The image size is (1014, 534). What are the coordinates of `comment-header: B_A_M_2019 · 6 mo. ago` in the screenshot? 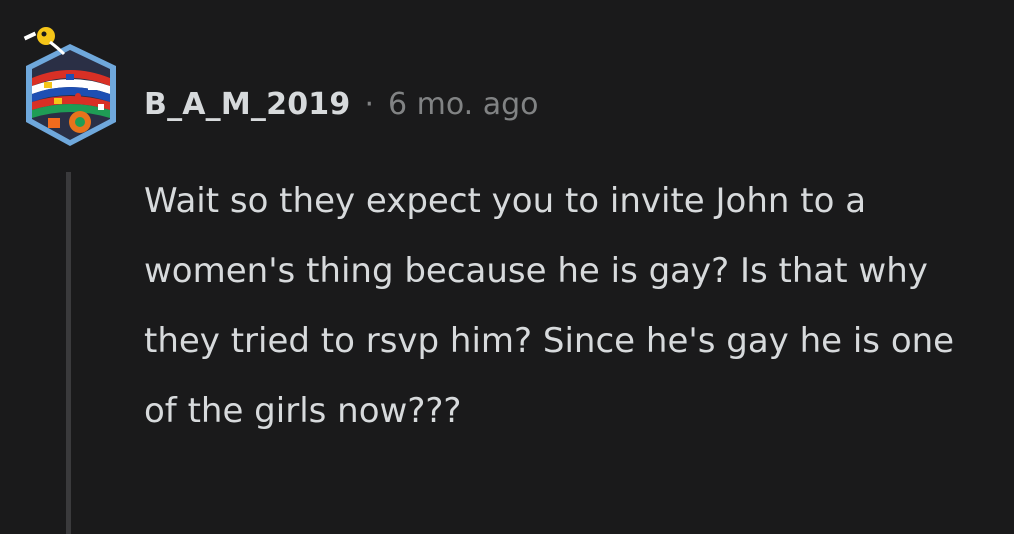 It's located at (341, 104).